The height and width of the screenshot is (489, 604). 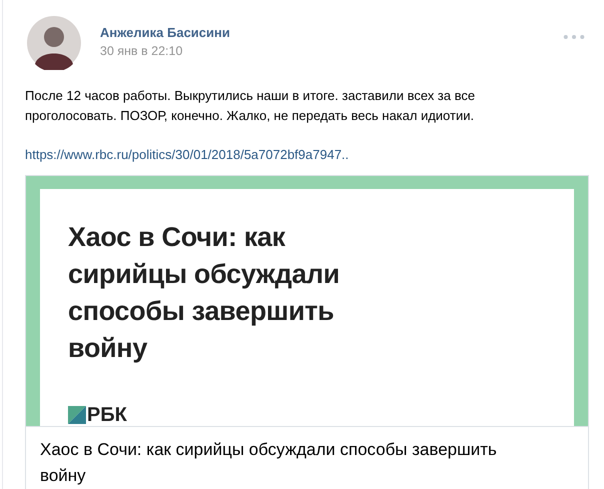 I want to click on image-headline: Хаос в Сочи: как сирийцы обсуждали способы завершить войну, so click(x=204, y=293).